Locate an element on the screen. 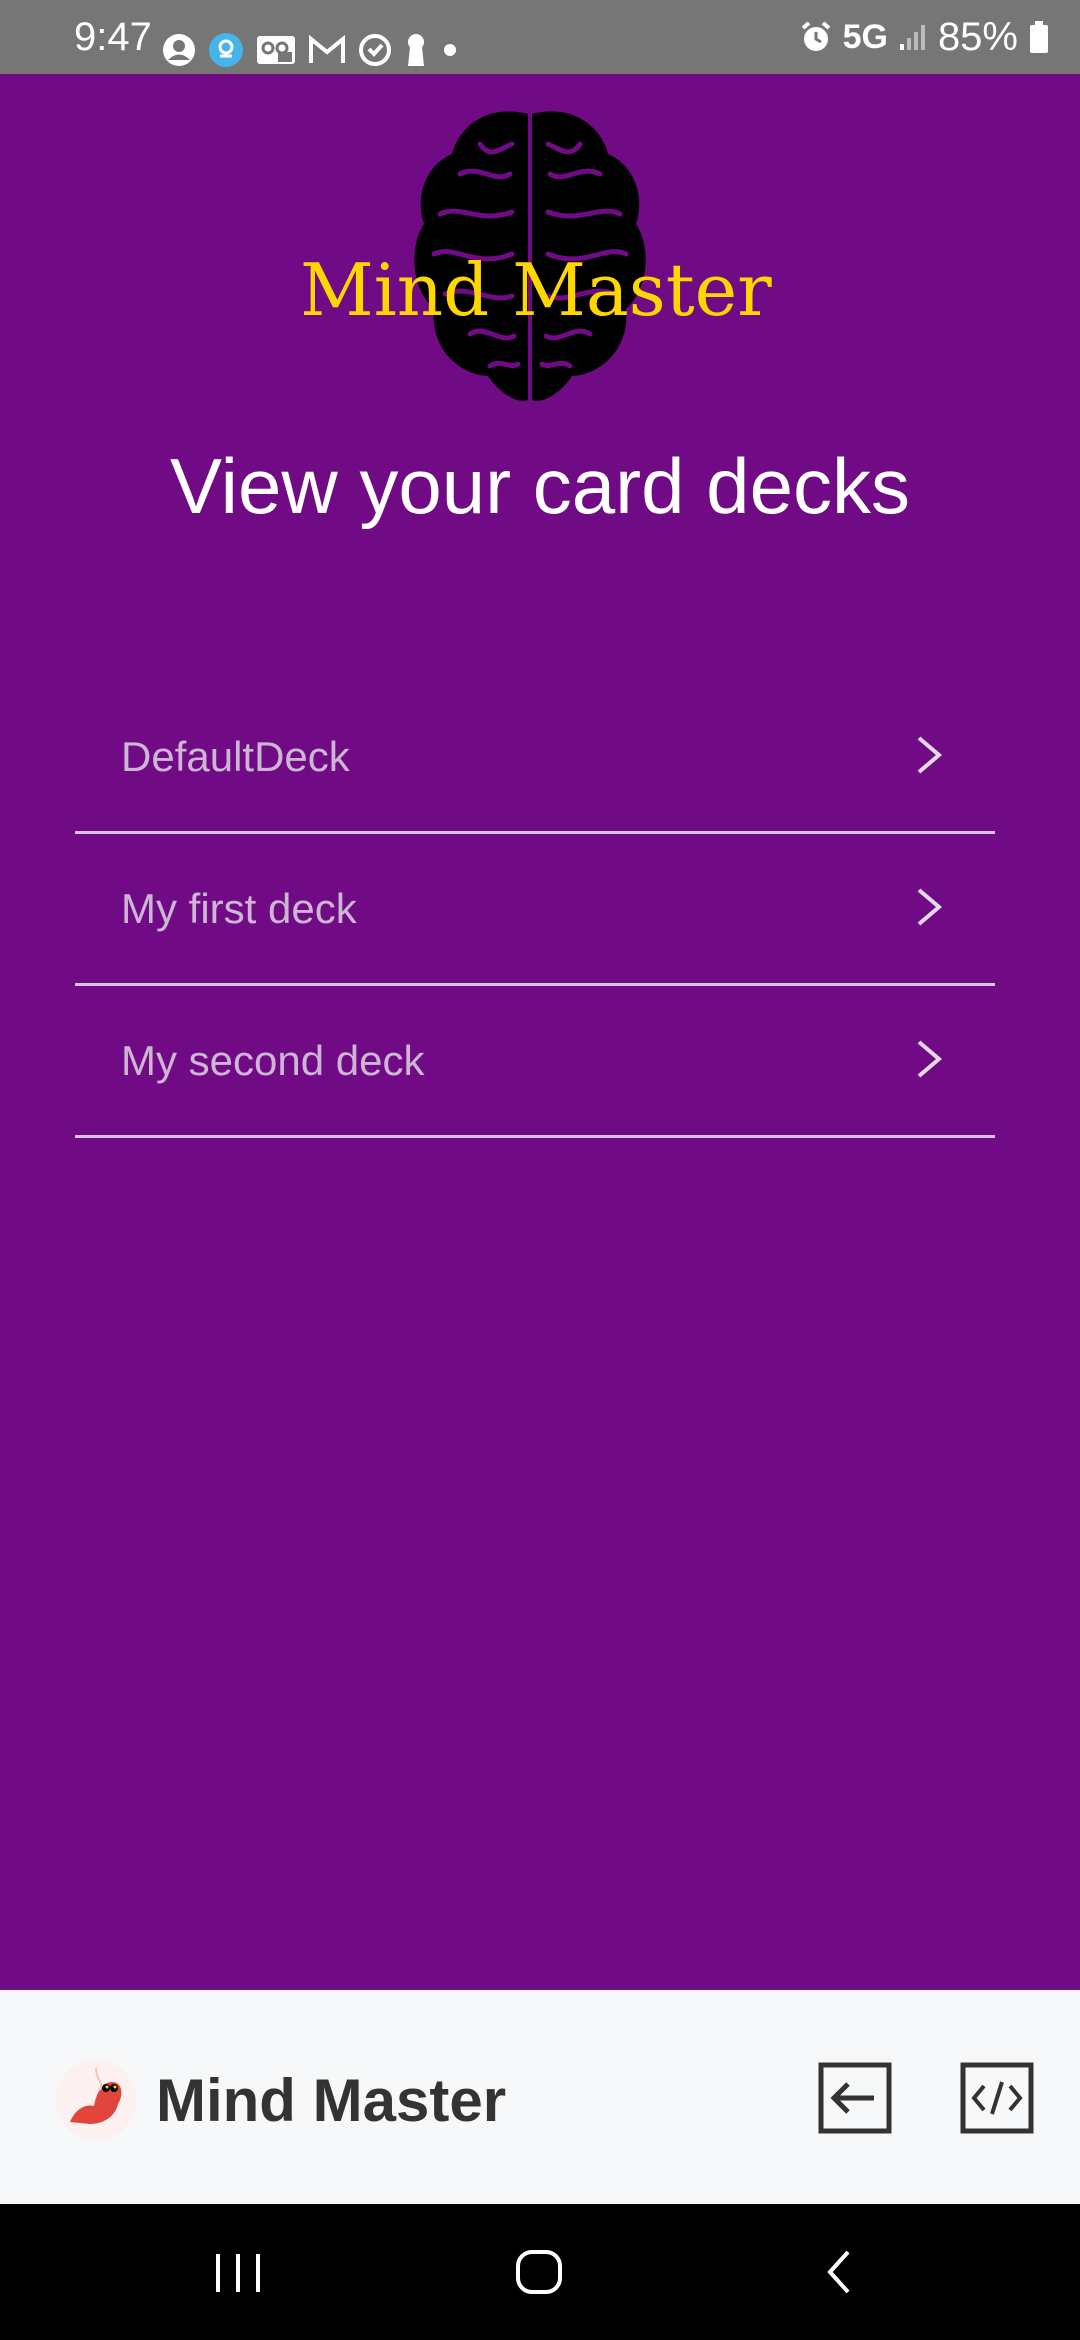 The width and height of the screenshot is (1080, 2340). dot-icon is located at coordinates (450, 50).